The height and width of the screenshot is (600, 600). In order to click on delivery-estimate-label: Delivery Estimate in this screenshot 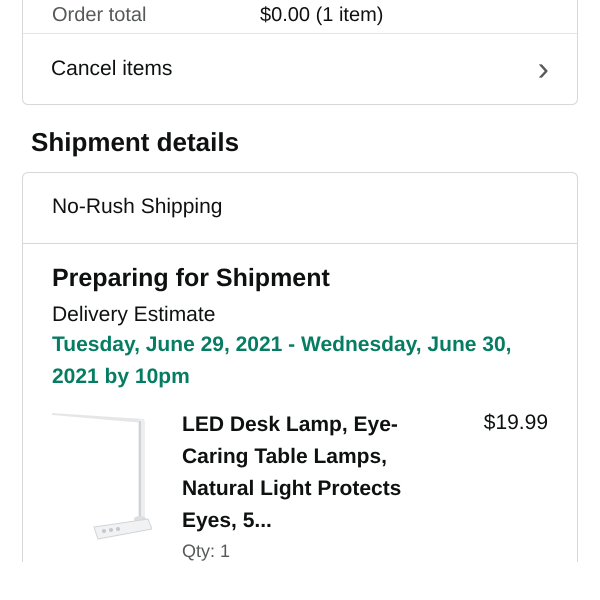, I will do `click(134, 315)`.